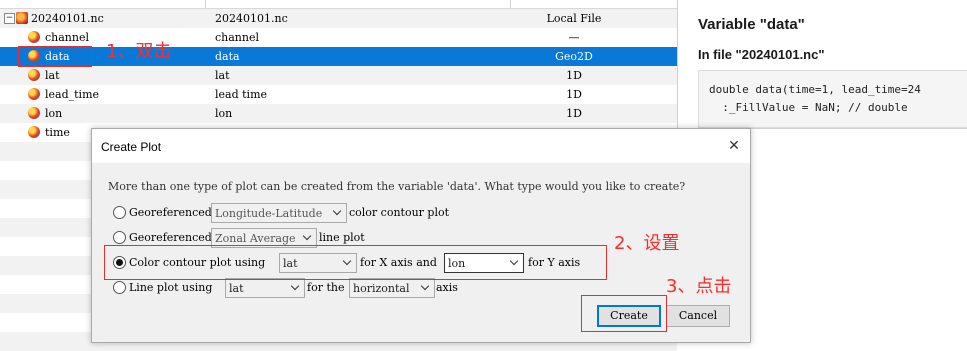  What do you see at coordinates (269, 213) in the screenshot?
I see `select-value: Longitude-Latitude` at bounding box center [269, 213].